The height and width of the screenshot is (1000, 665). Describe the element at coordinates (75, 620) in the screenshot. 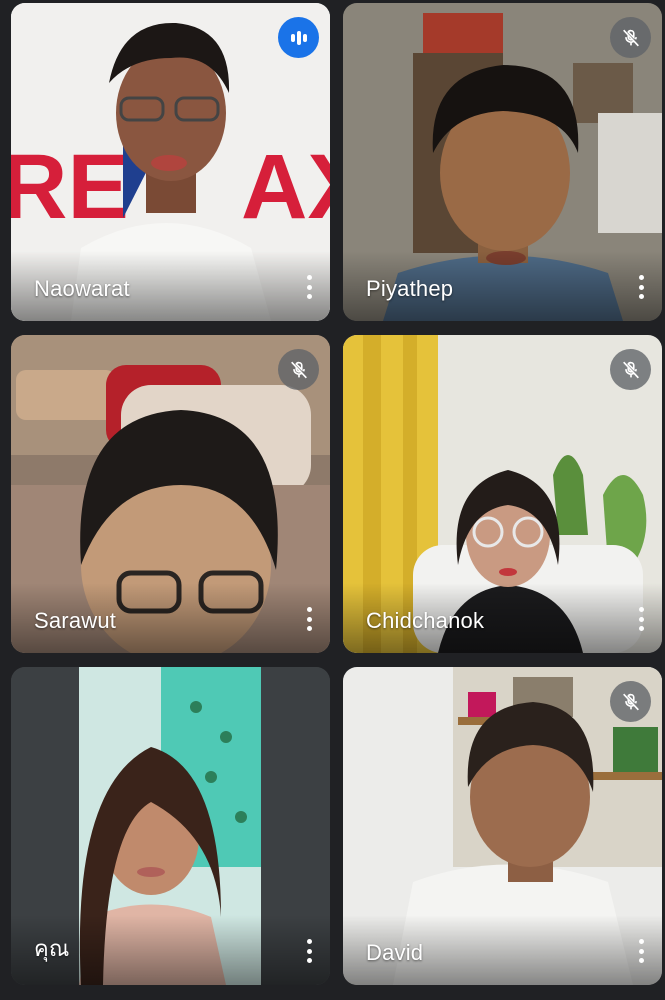

I see `participant-name: Sarawut` at that location.